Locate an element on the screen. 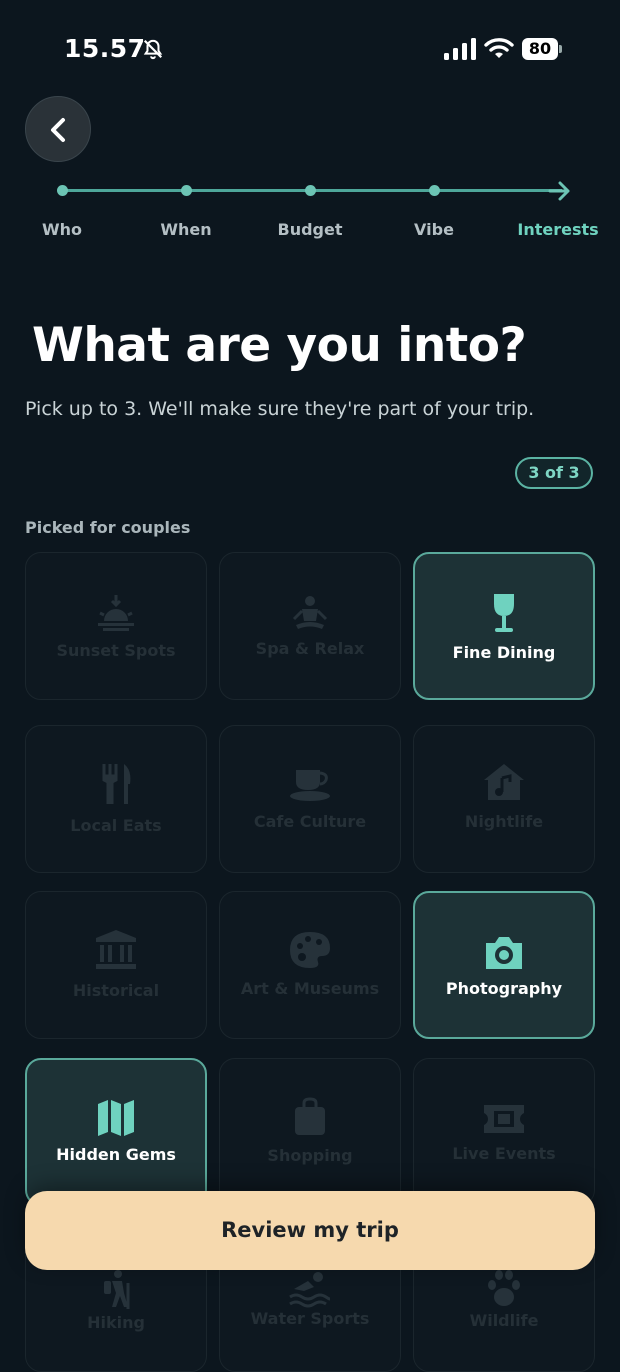 The image size is (620, 1372). battery-indicator: 80 is located at coordinates (543, 50).